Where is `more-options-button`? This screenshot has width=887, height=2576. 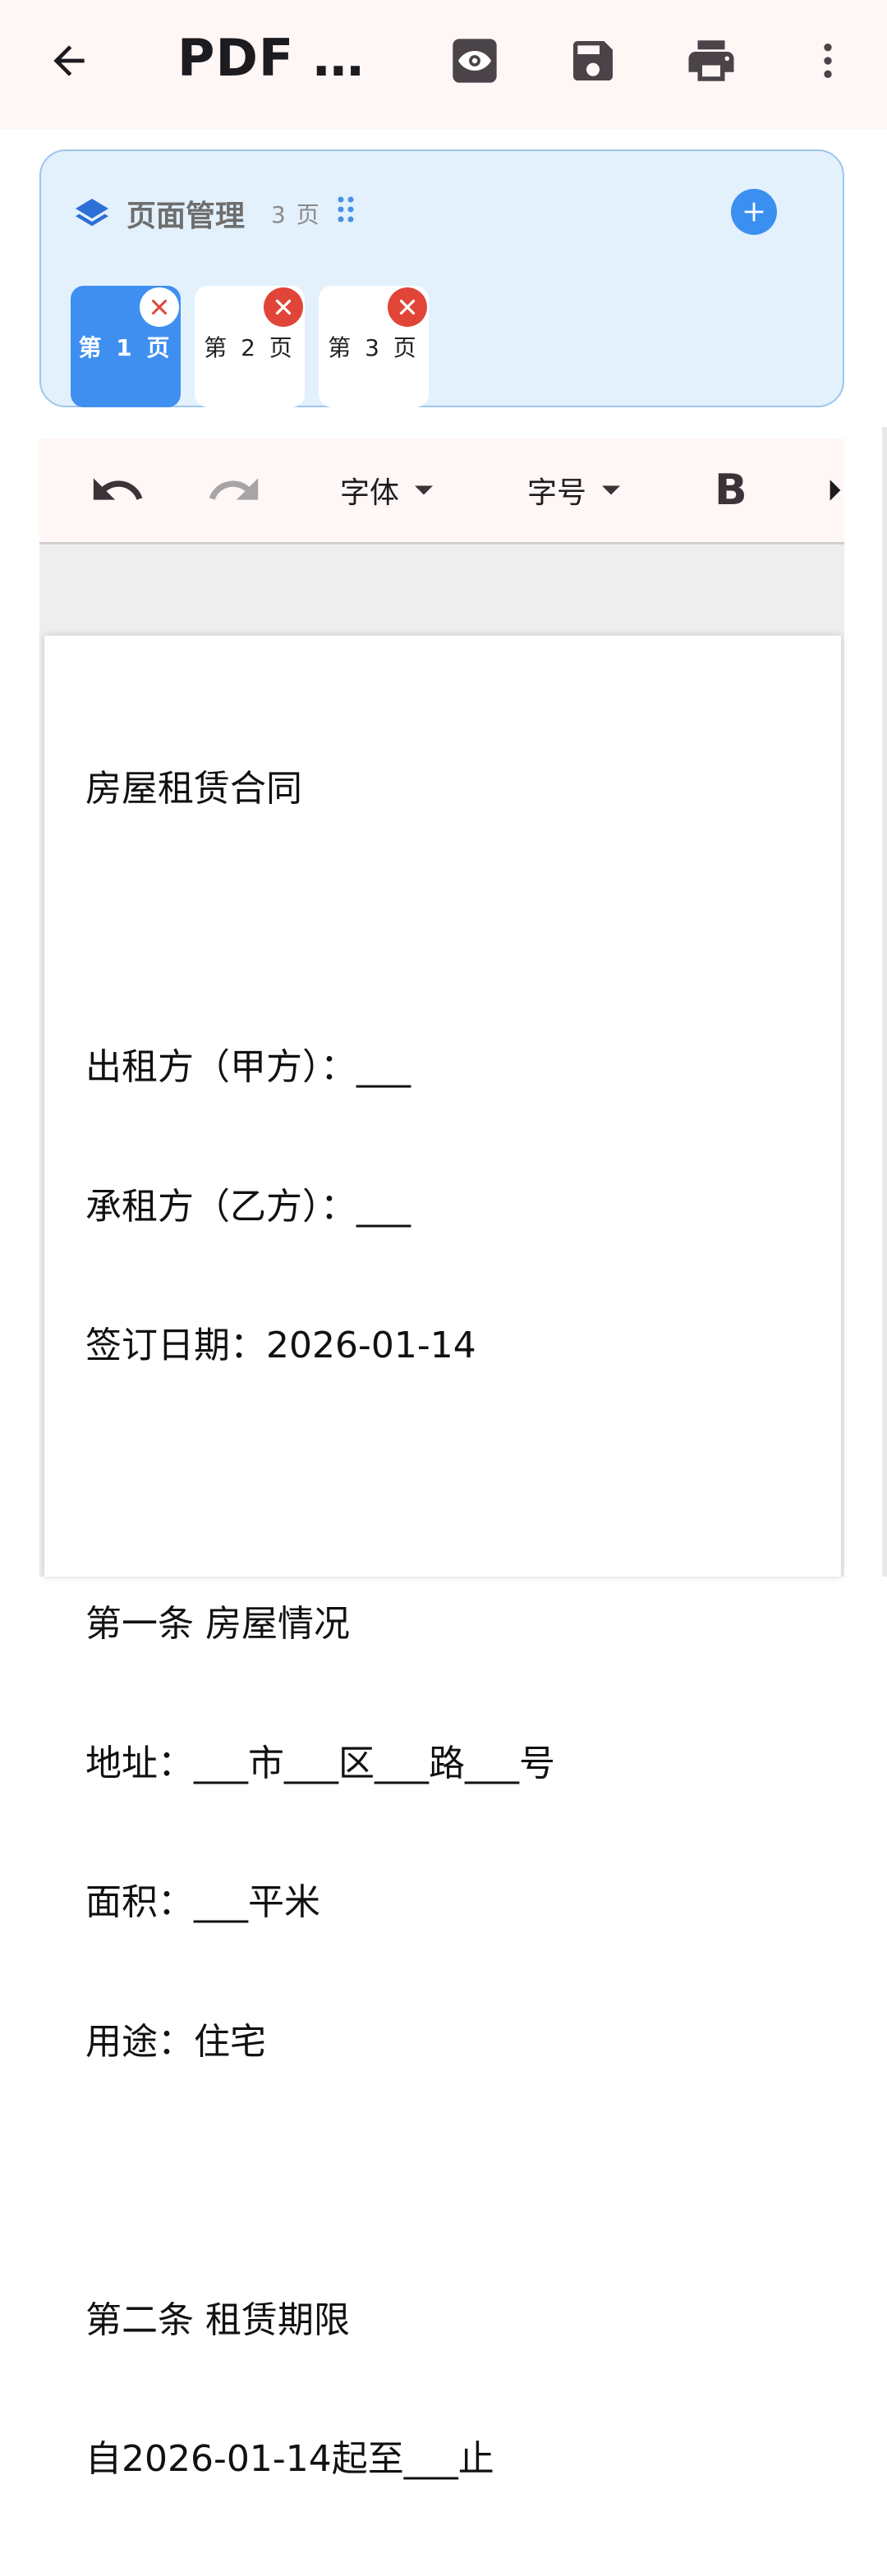
more-options-button is located at coordinates (828, 60).